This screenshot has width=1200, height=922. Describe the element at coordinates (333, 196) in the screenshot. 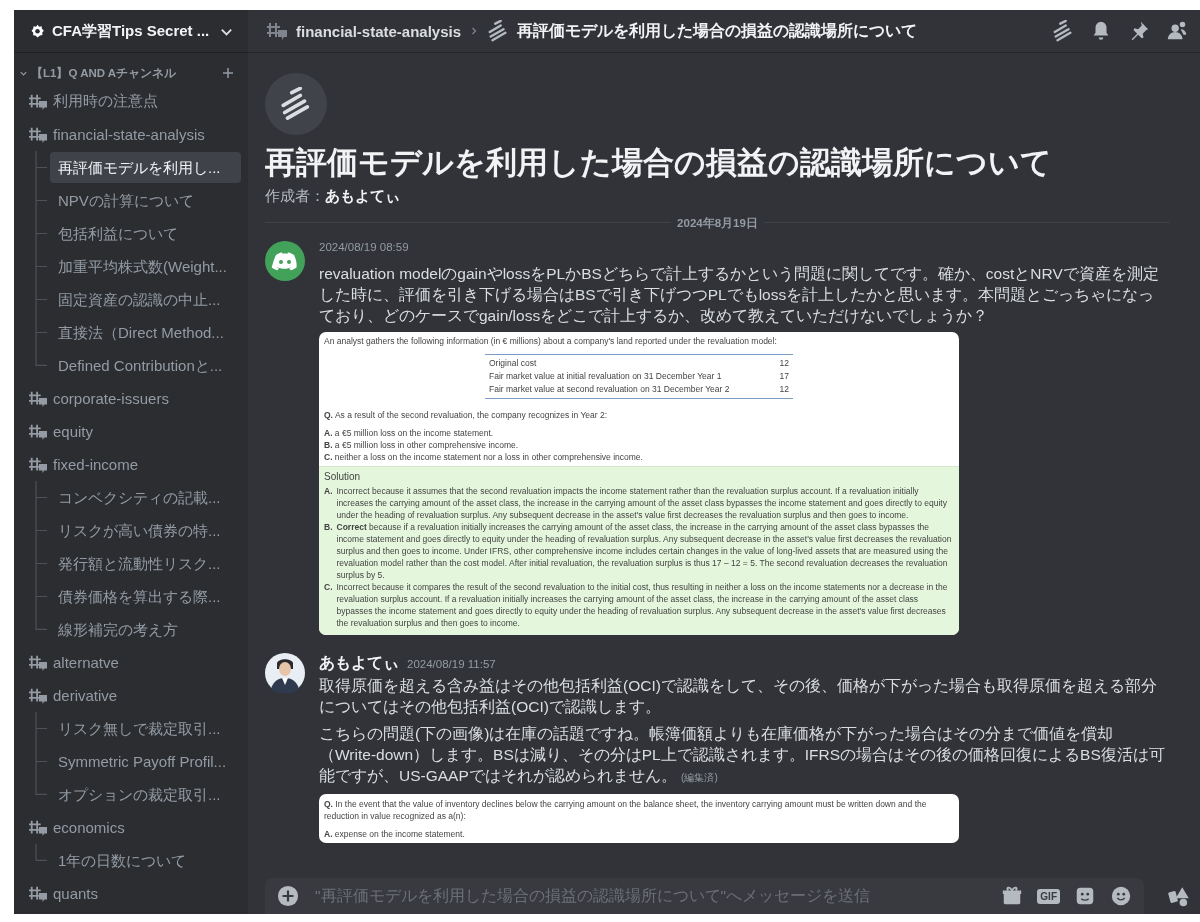

I see `creator-line: 作成者：あもよてぃ` at that location.